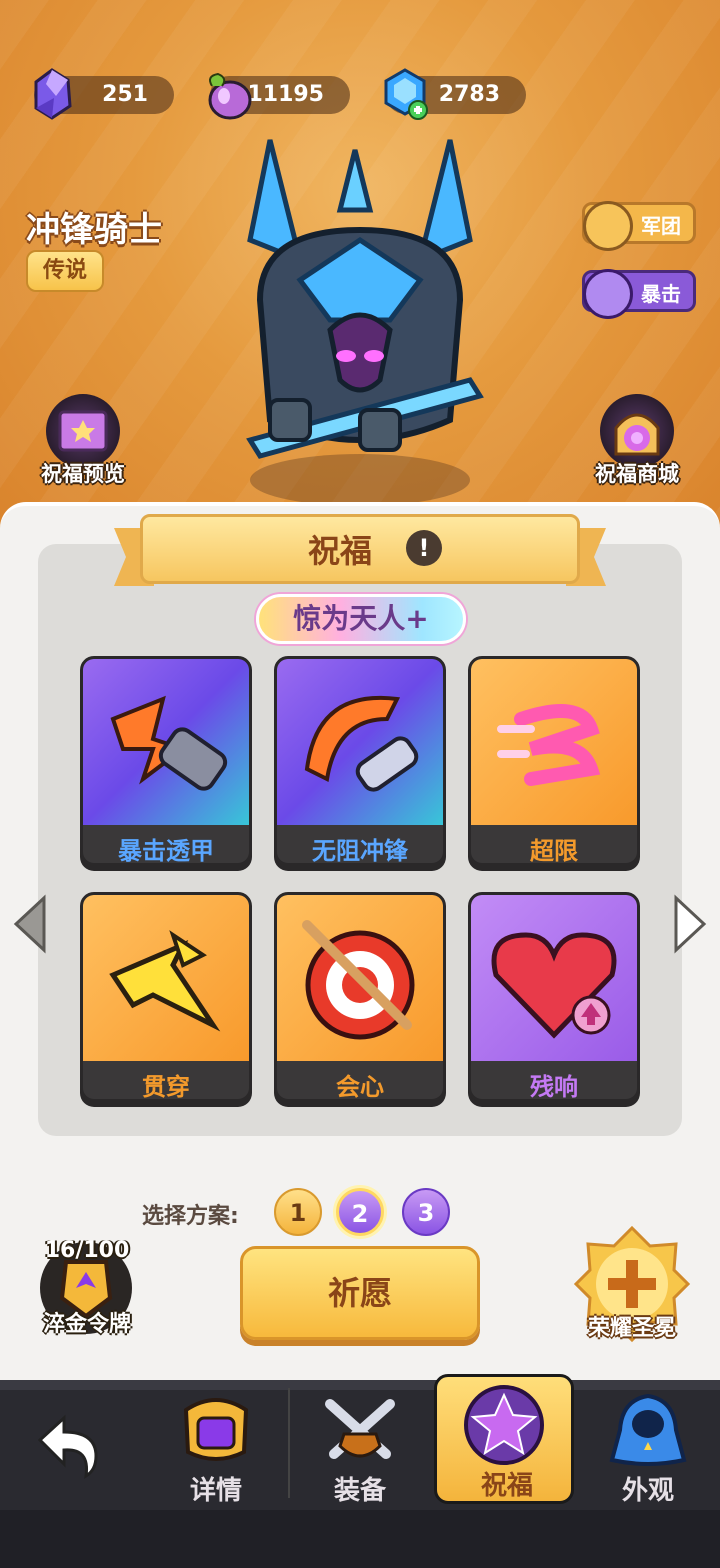  What do you see at coordinates (608, 294) in the screenshot?
I see `crit-icon` at bounding box center [608, 294].